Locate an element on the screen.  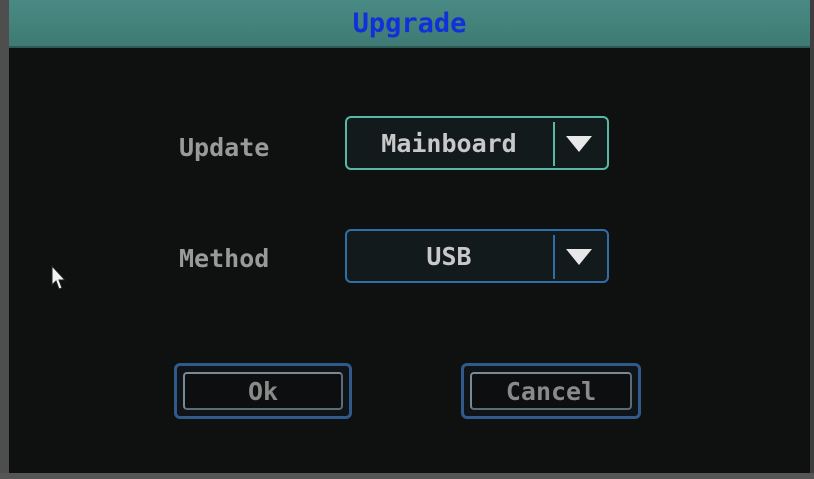
update-select-value: Mainboard is located at coordinates (449, 143).